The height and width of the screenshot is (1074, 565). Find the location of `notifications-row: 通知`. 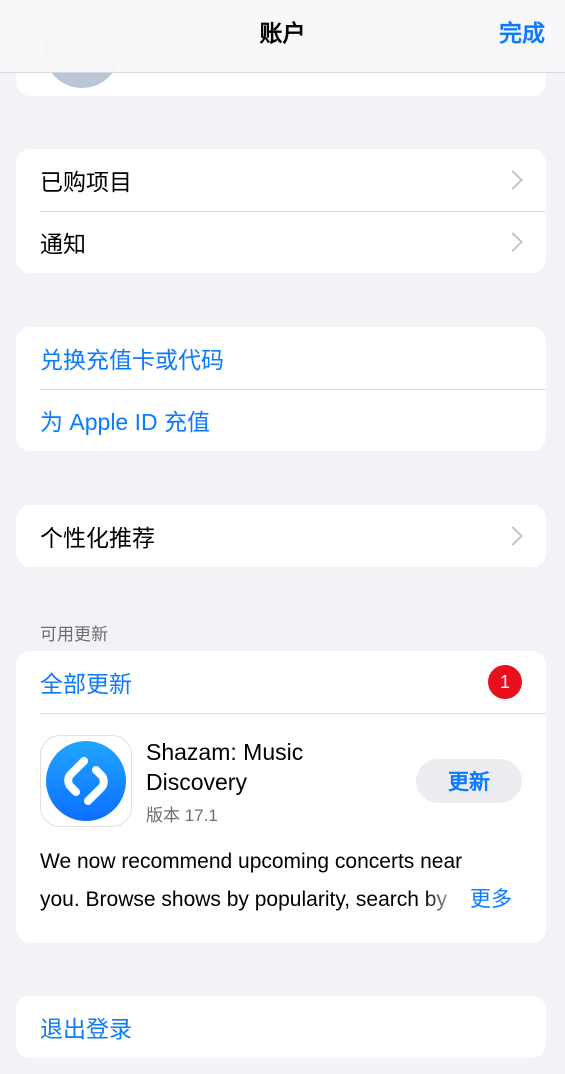

notifications-row: 通知 is located at coordinates (281, 242).